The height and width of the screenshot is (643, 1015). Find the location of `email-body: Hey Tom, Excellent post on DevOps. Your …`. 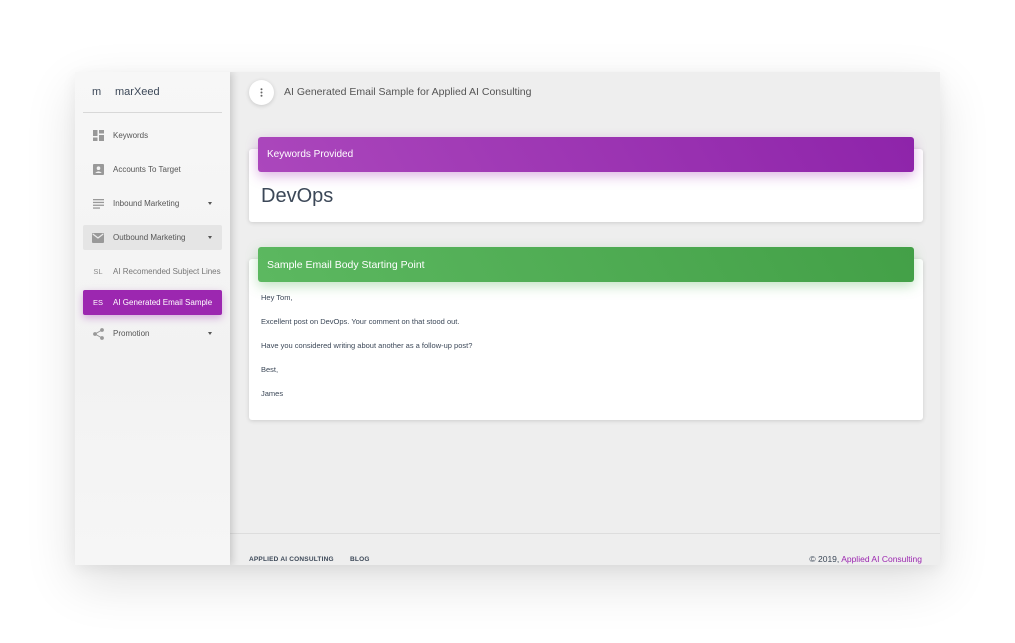

email-body: Hey Tom, Excellent post on DevOps. Your … is located at coordinates (366, 353).